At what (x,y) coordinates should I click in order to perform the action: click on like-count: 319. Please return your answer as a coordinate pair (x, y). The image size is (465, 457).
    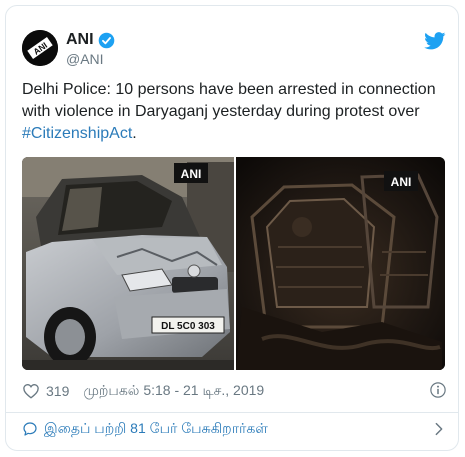
    Looking at the image, I should click on (57, 391).